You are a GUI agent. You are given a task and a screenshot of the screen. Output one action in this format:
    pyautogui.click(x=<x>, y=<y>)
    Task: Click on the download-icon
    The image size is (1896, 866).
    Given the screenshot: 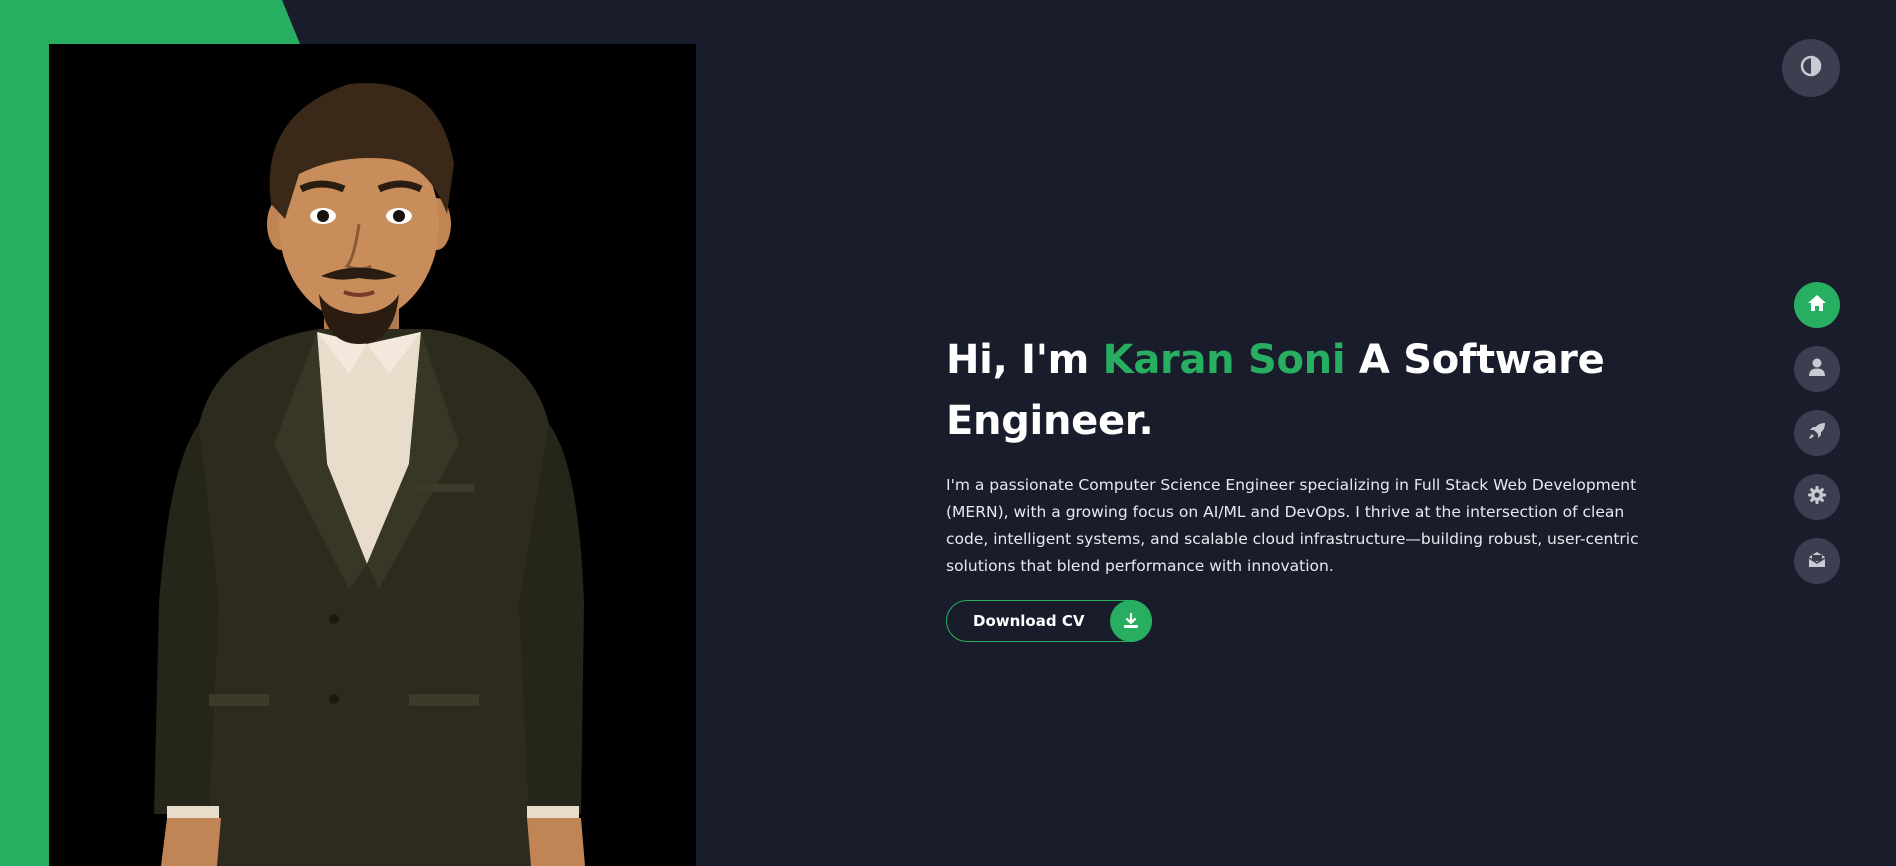 What is the action you would take?
    pyautogui.click(x=1131, y=621)
    